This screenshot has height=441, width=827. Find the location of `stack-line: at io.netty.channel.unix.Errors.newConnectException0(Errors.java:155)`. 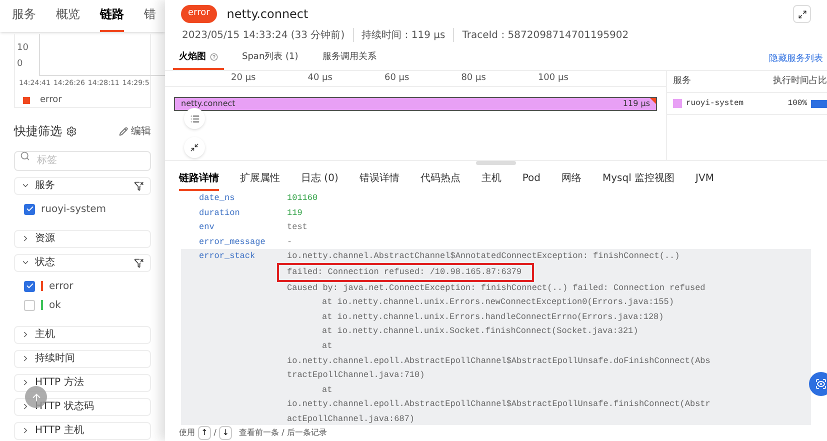

stack-line: at io.netty.channel.unix.Errors.newConnectException0(Errors.java:155) is located at coordinates (497, 303).